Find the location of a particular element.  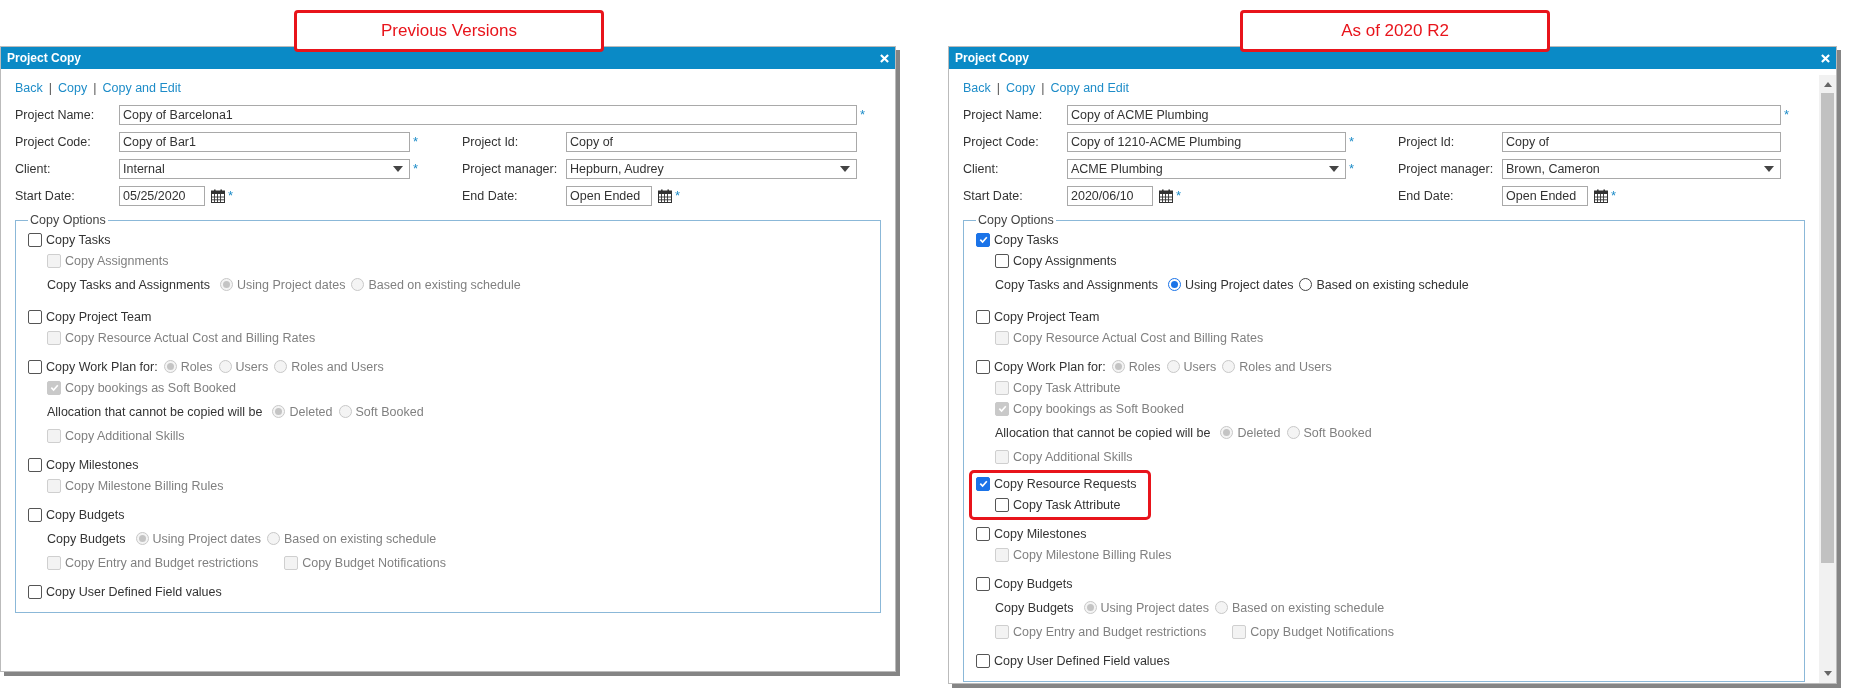

checkbox-label: Copy Milestones is located at coordinates (1040, 533).